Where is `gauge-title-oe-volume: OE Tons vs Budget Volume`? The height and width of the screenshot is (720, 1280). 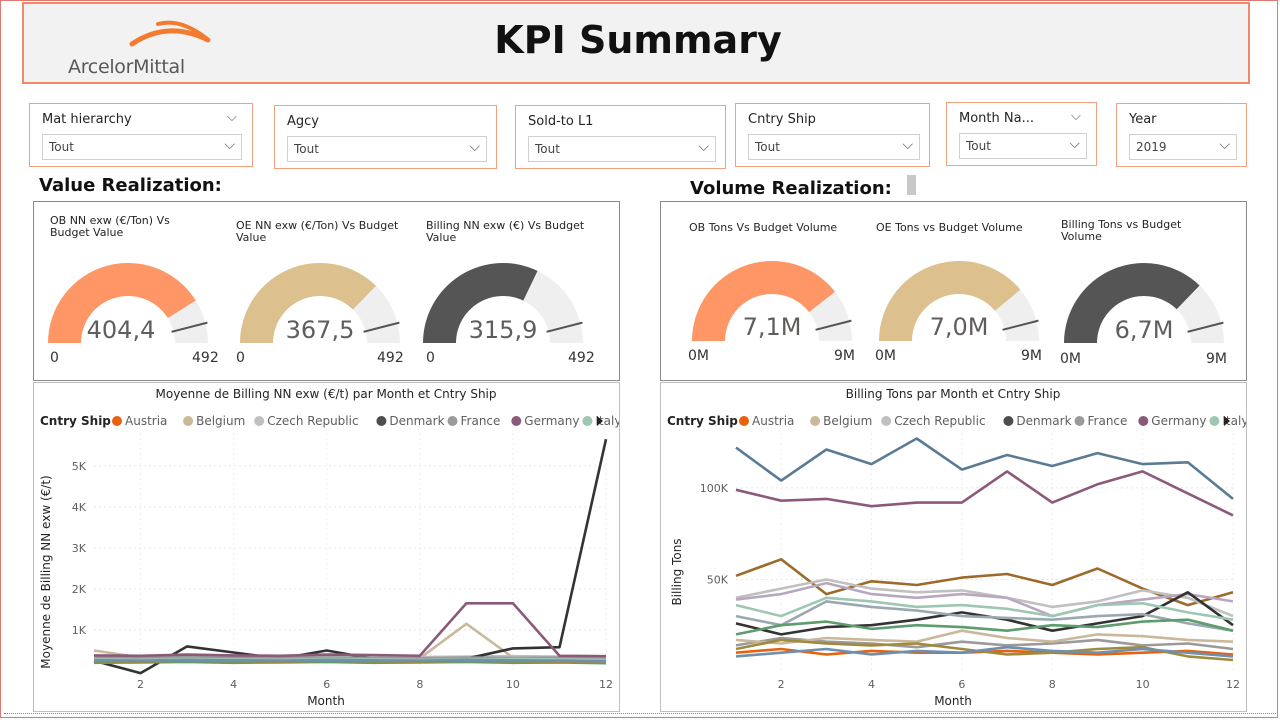 gauge-title-oe-volume: OE Tons vs Budget Volume is located at coordinates (949, 227).